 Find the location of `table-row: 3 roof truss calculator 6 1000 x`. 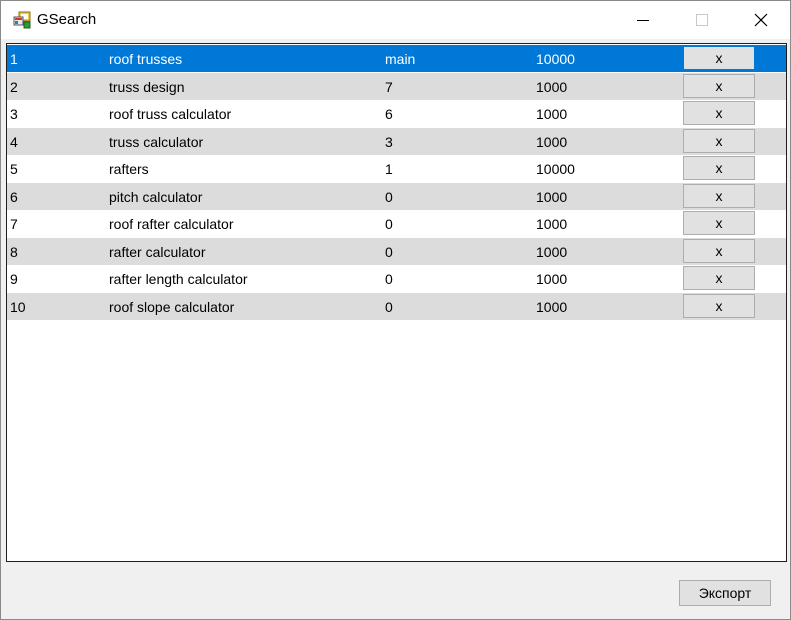

table-row: 3 roof truss calculator 6 1000 x is located at coordinates (396, 113).